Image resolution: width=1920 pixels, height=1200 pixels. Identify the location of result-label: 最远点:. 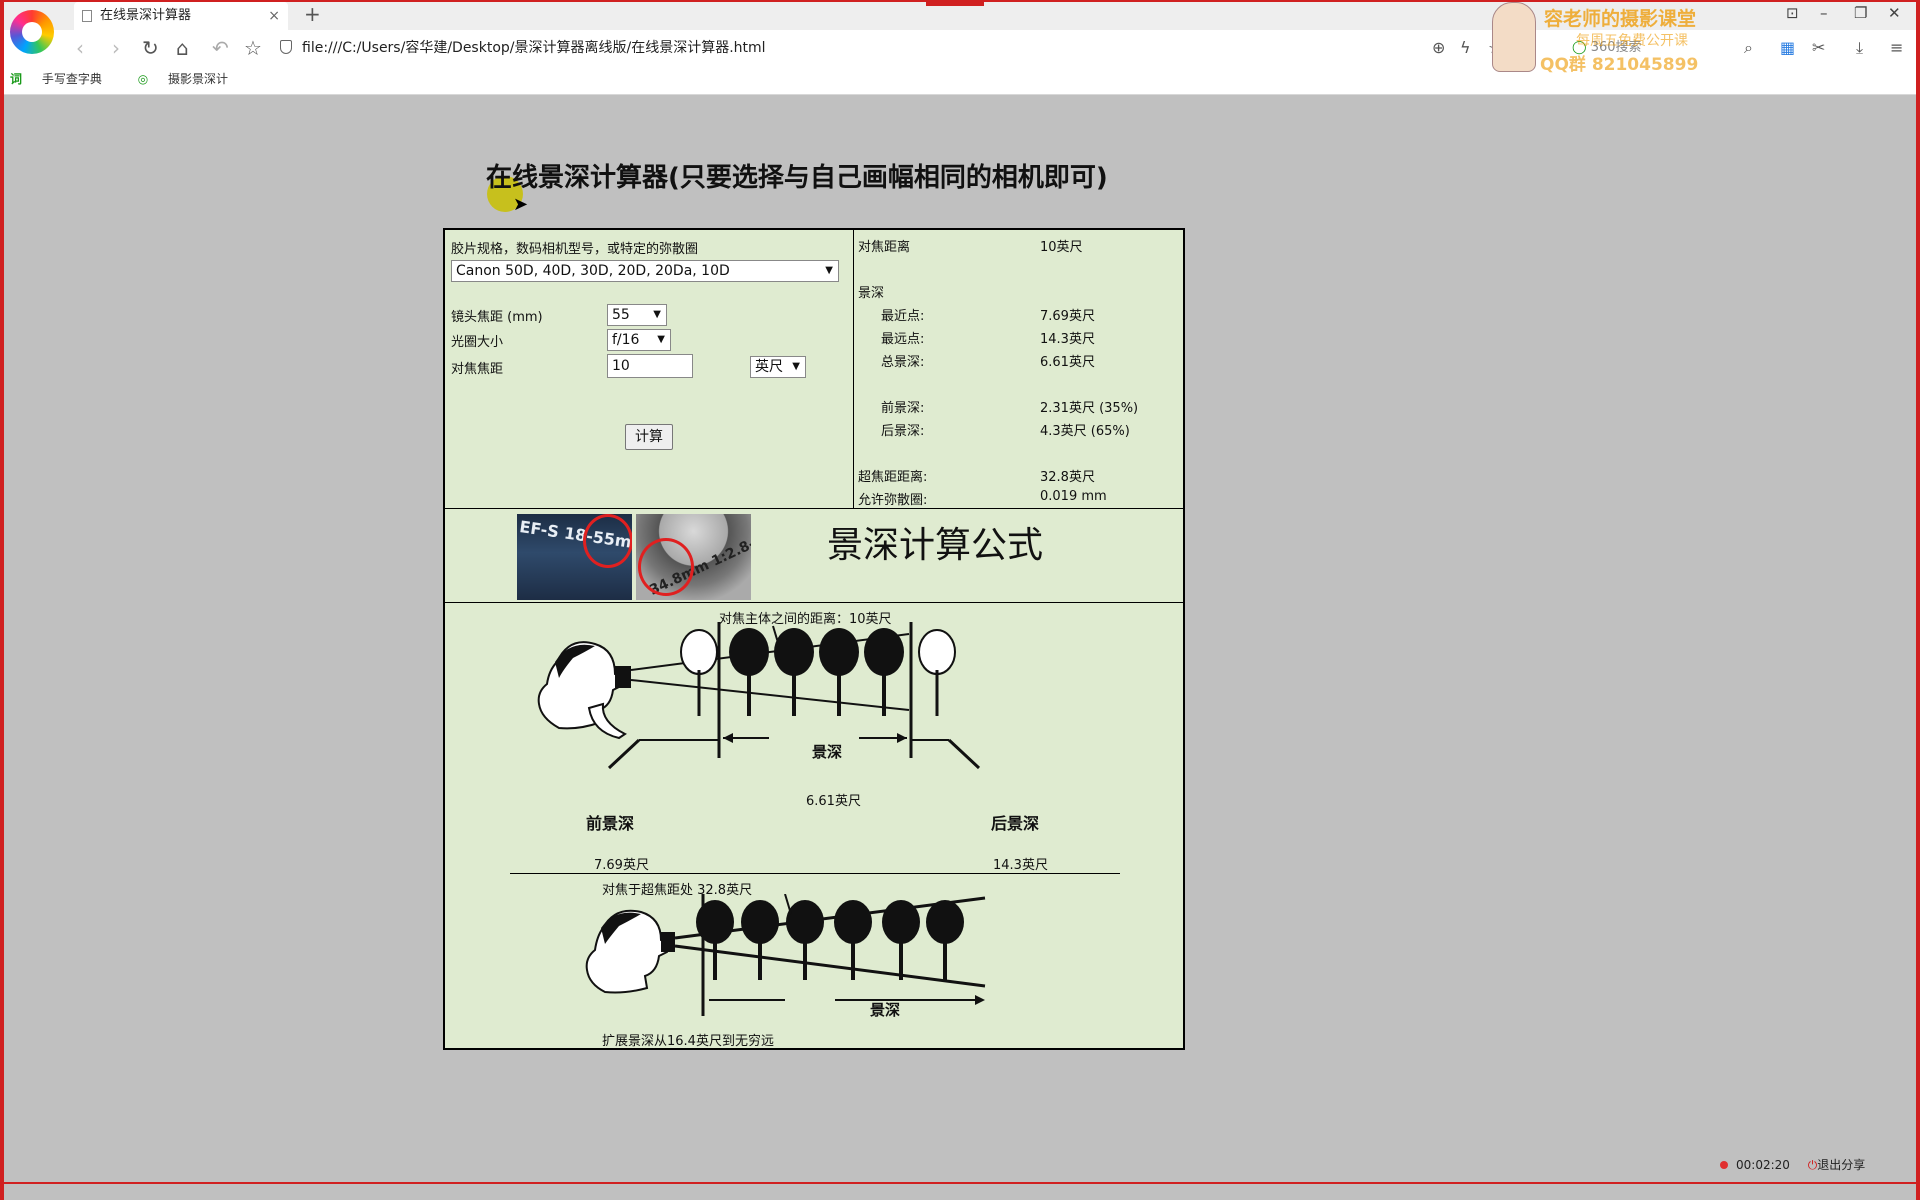
(903, 339).